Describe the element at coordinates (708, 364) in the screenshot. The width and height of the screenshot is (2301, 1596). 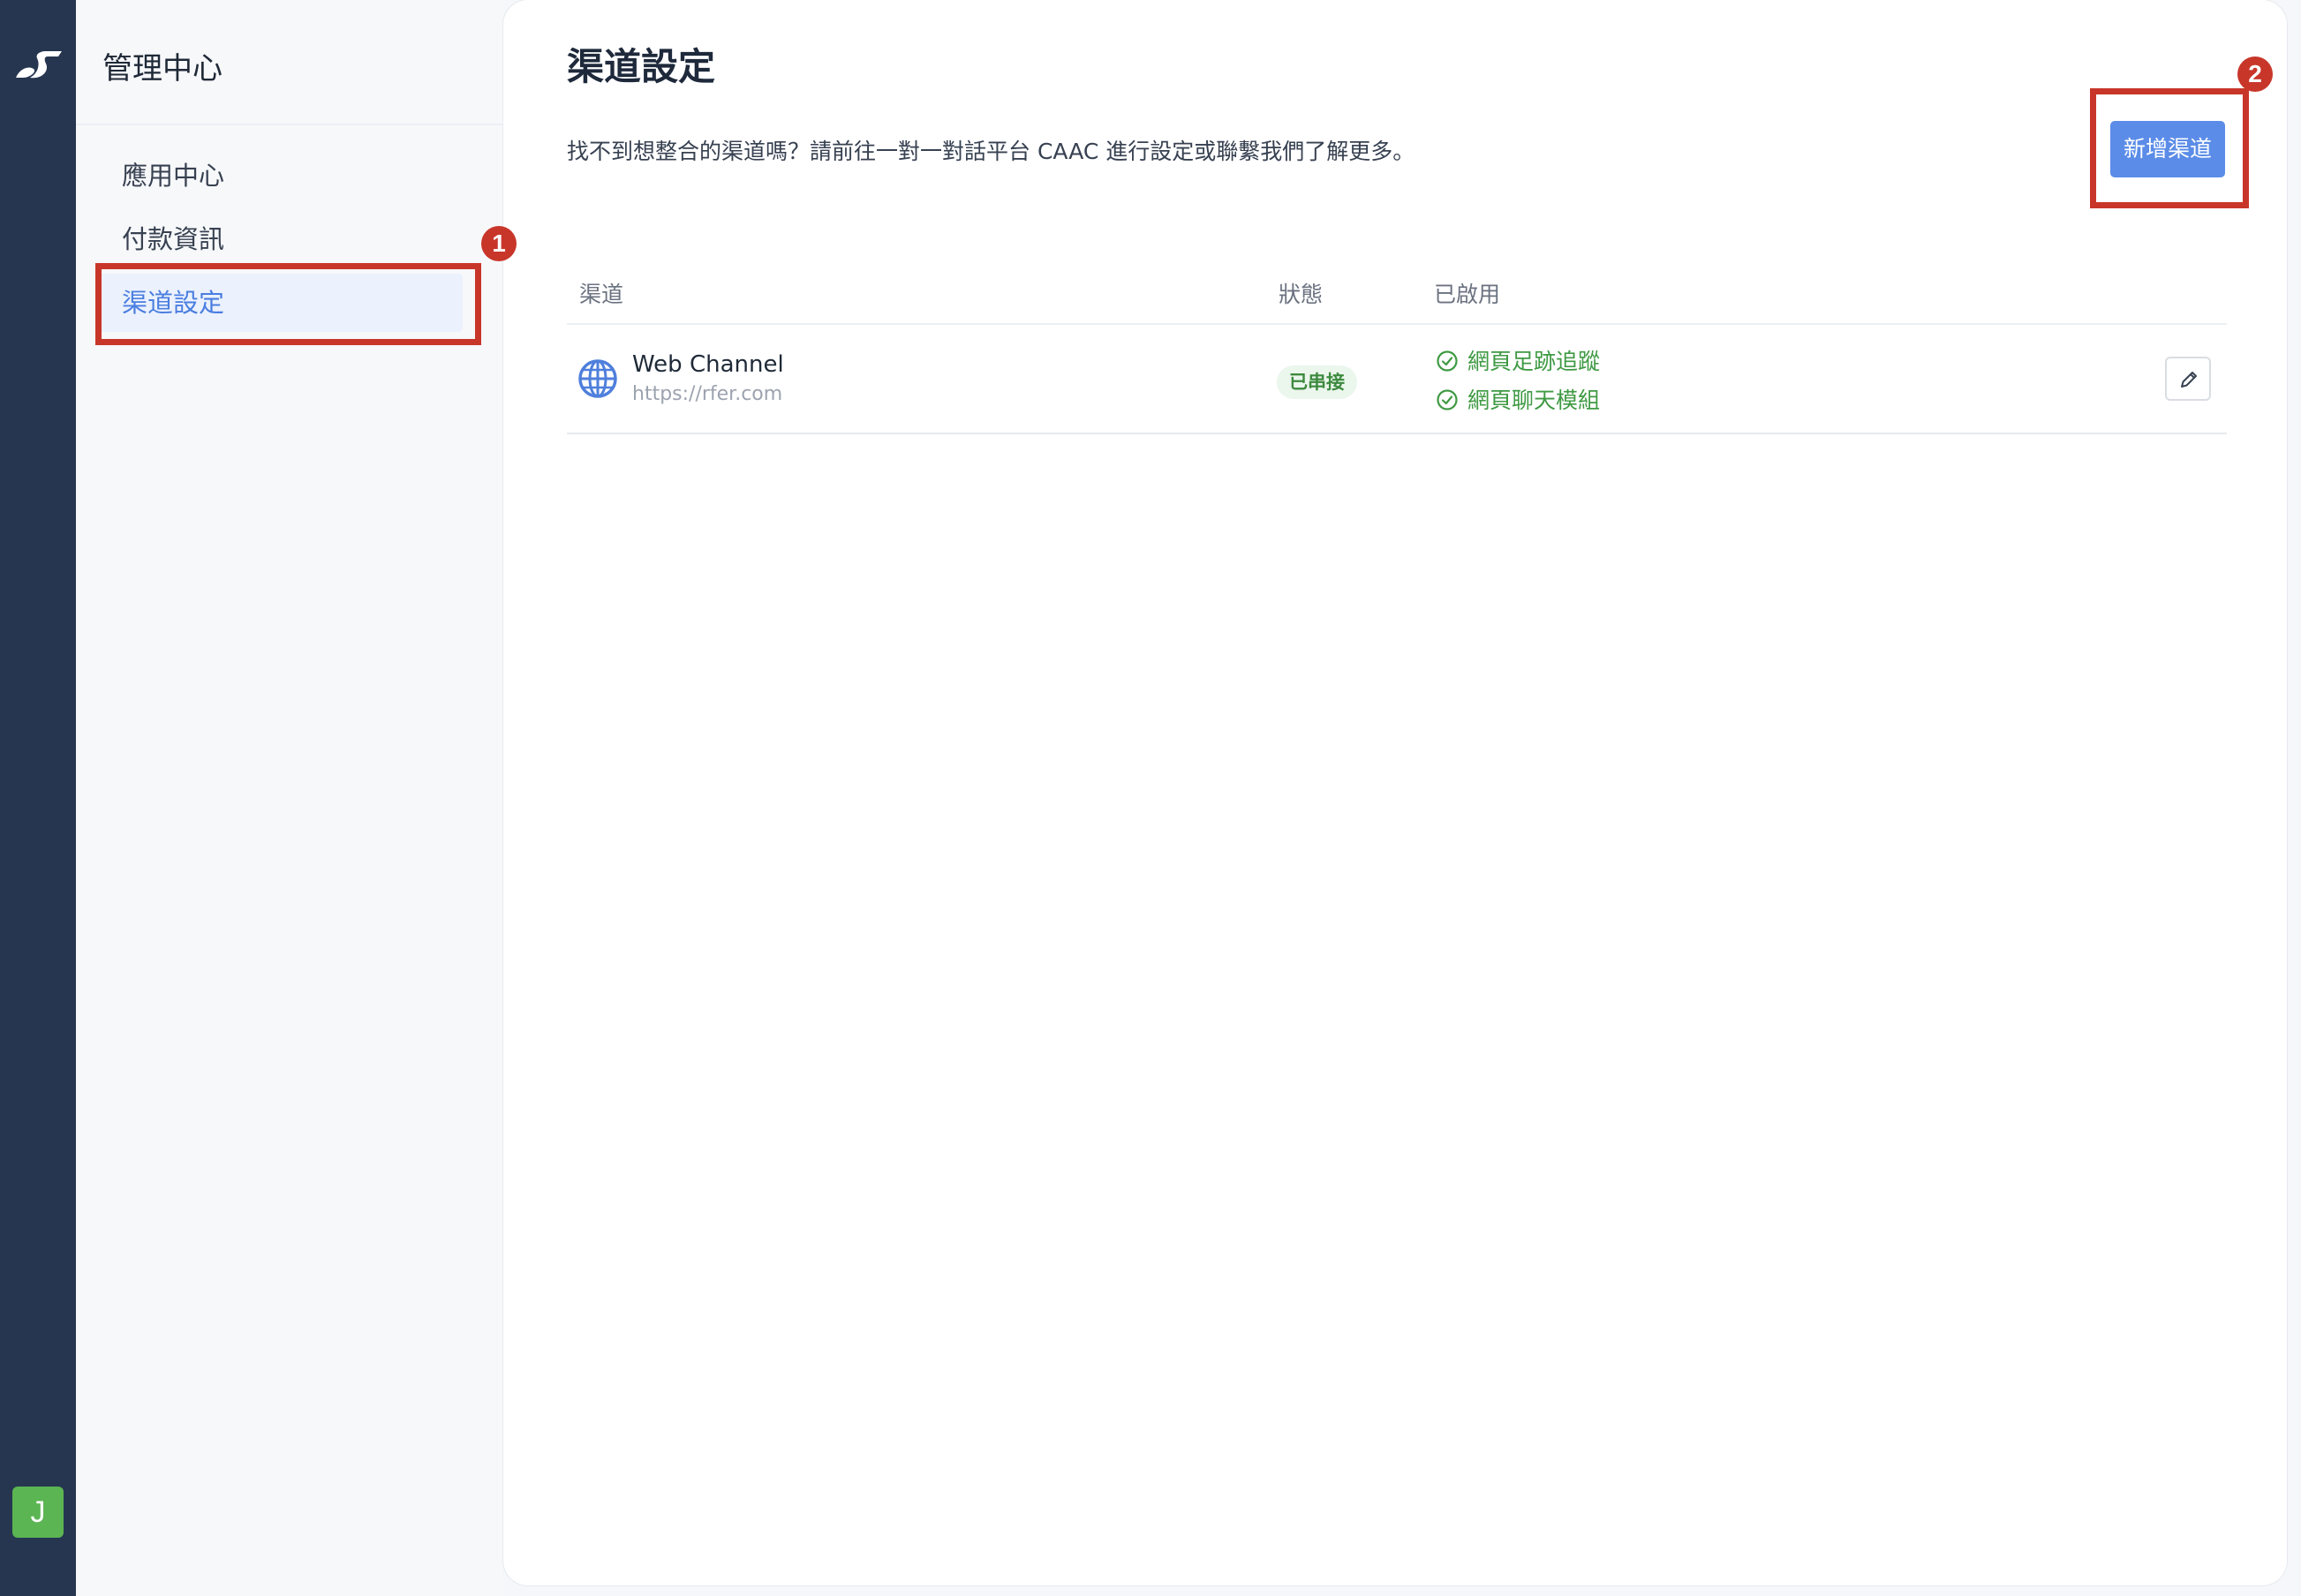
I see `channel-name: Web Channel` at that location.